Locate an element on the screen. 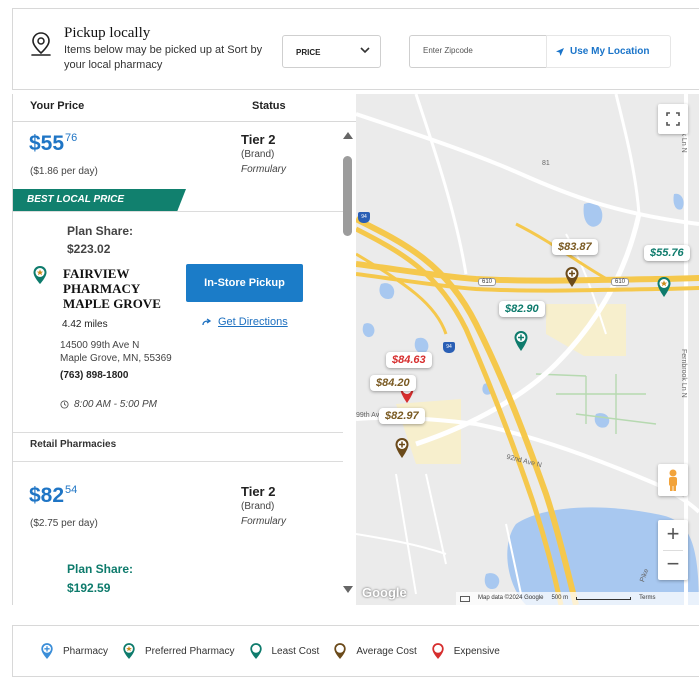 Image resolution: width=699 pixels, height=682 pixels. clock-icon is located at coordinates (64, 404).